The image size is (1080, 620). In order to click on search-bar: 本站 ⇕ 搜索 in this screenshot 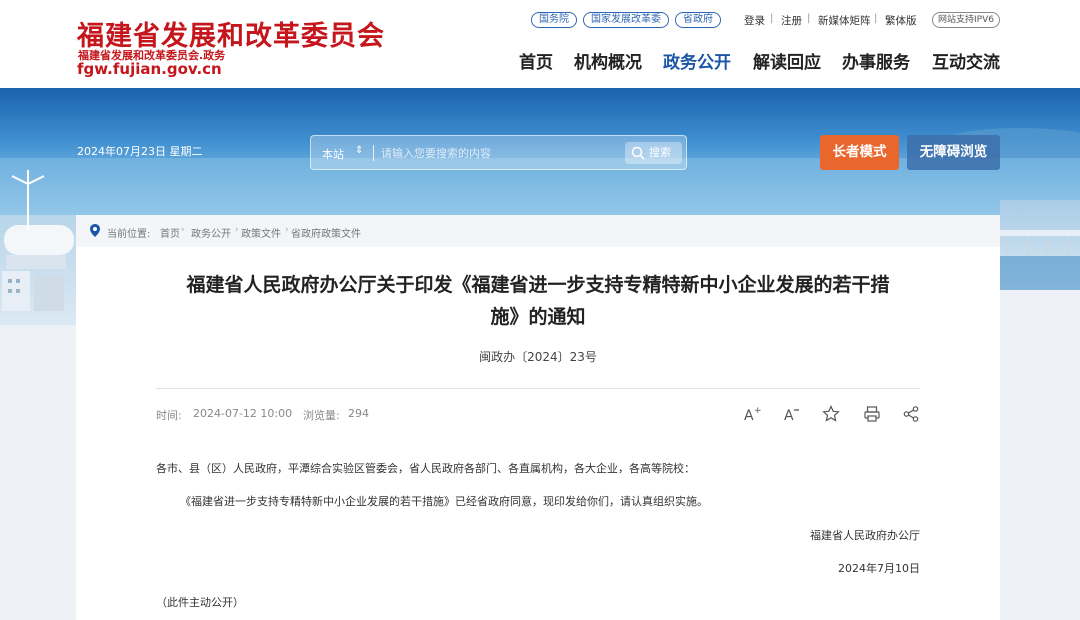, I will do `click(498, 152)`.